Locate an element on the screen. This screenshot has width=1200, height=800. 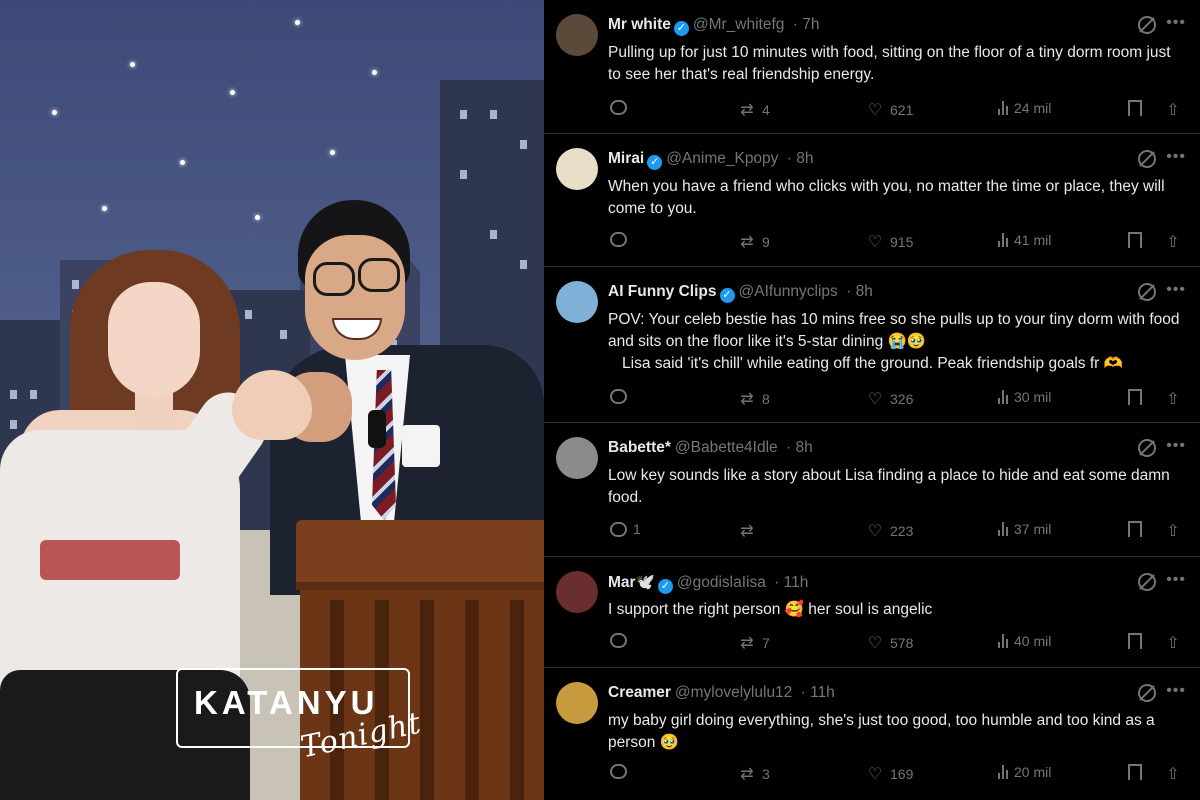
user-handle: @Mr_whitefg is located at coordinates (739, 24).